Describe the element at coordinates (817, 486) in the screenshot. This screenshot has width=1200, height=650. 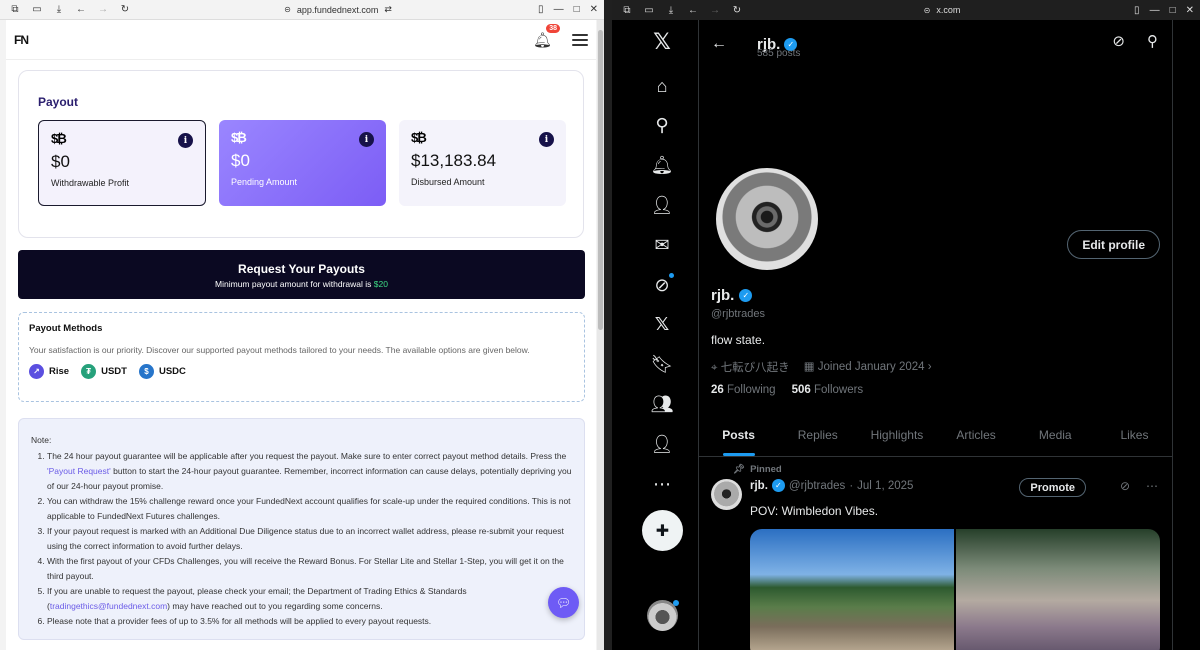
I see `post-author-handle: @rjbtrades` at that location.